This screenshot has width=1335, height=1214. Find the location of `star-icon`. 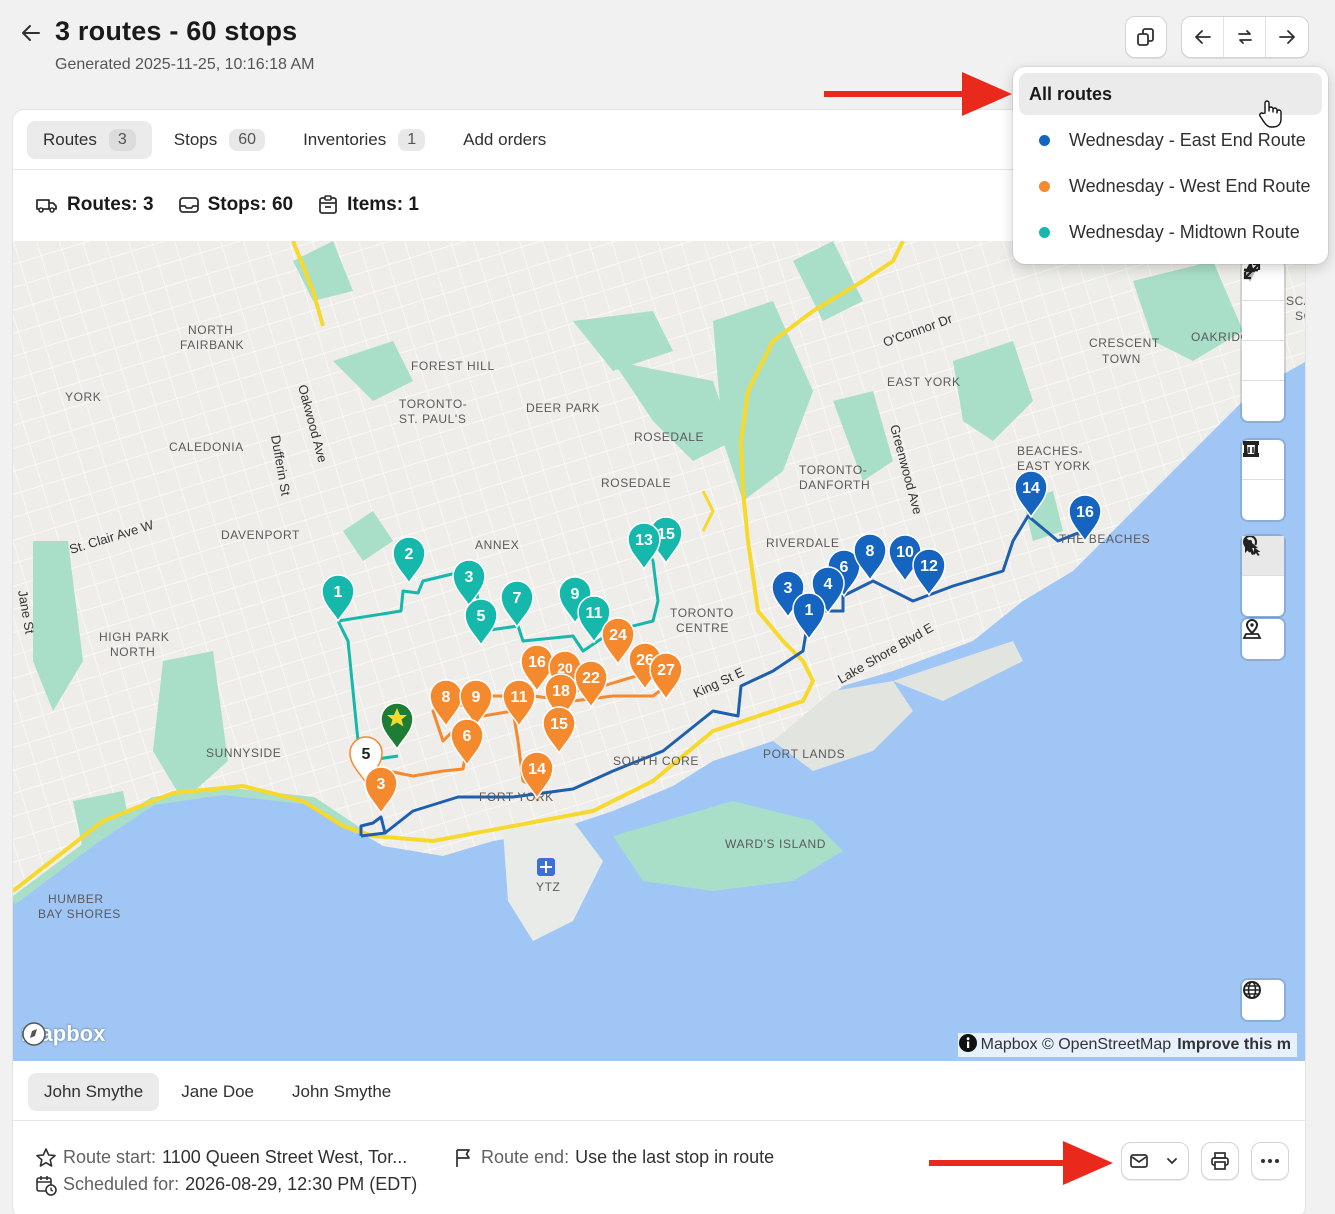

star-icon is located at coordinates (46, 1157).